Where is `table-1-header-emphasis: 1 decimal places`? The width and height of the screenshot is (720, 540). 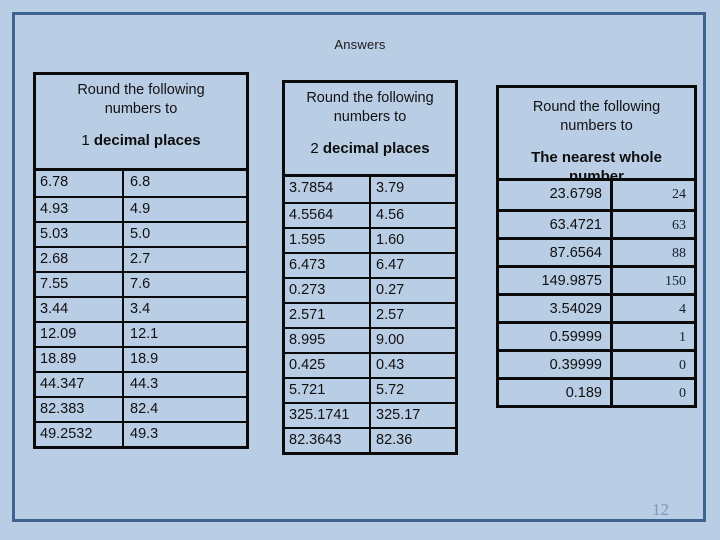 table-1-header-emphasis: 1 decimal places is located at coordinates (141, 140).